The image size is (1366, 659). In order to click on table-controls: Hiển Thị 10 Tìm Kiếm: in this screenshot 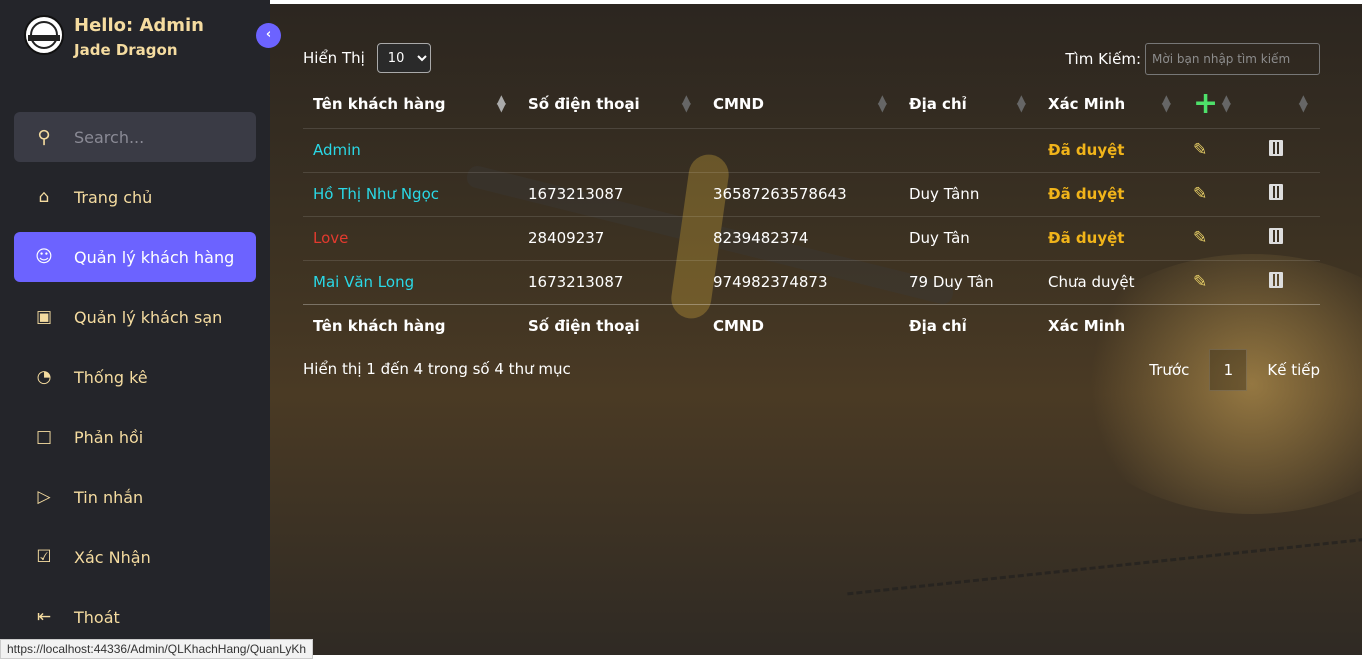, I will do `click(811, 59)`.